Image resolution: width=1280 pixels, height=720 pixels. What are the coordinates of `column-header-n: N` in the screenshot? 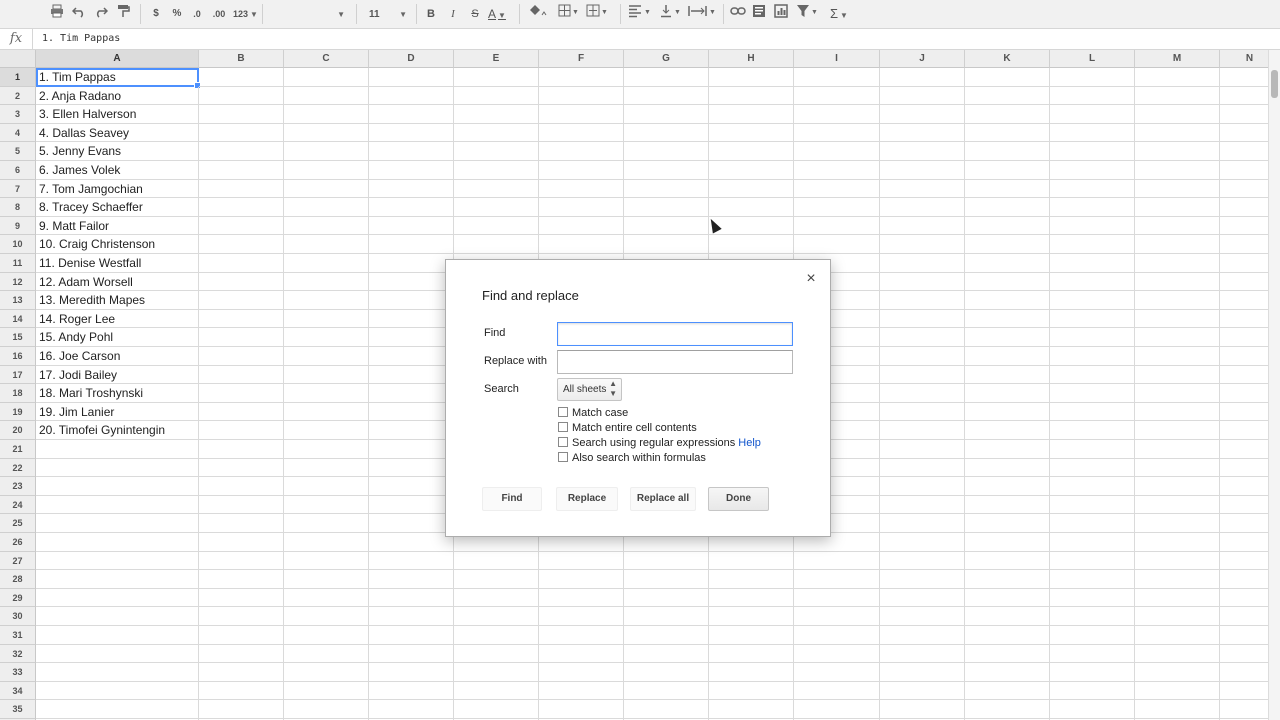 It's located at (1244, 59).